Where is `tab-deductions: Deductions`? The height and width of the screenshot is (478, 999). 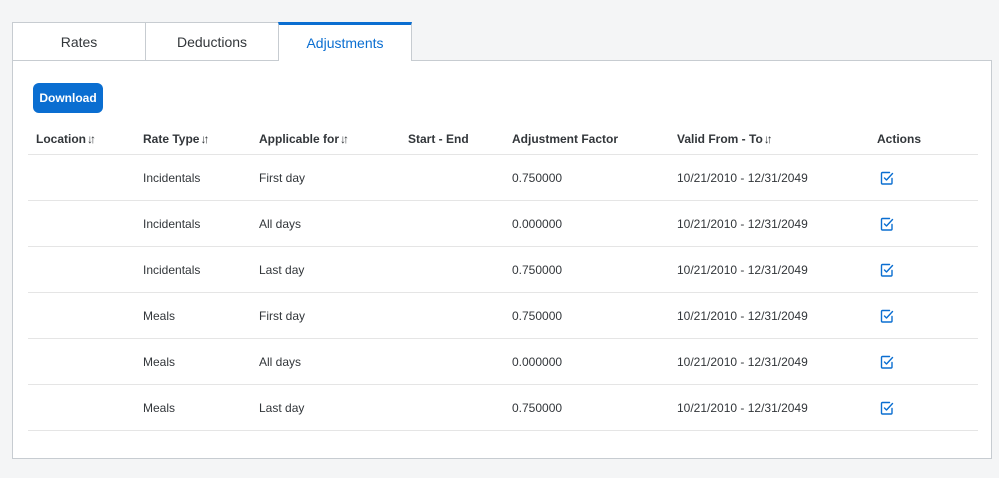 tab-deductions: Deductions is located at coordinates (212, 41).